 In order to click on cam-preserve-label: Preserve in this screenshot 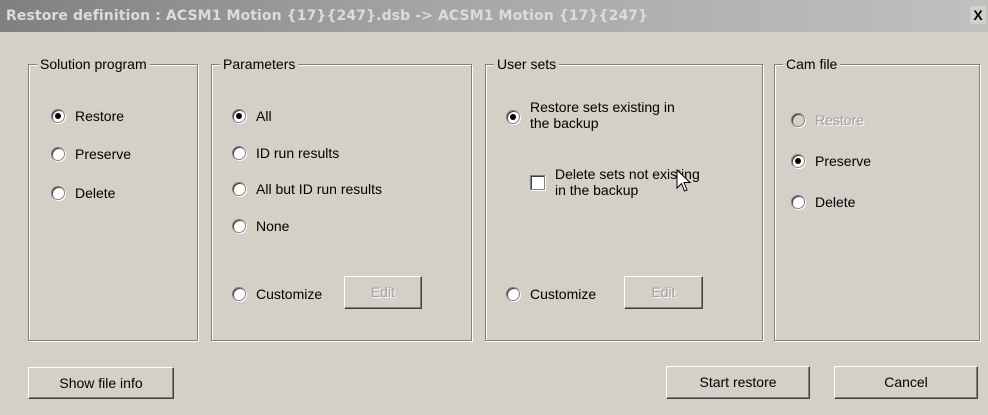, I will do `click(843, 161)`.